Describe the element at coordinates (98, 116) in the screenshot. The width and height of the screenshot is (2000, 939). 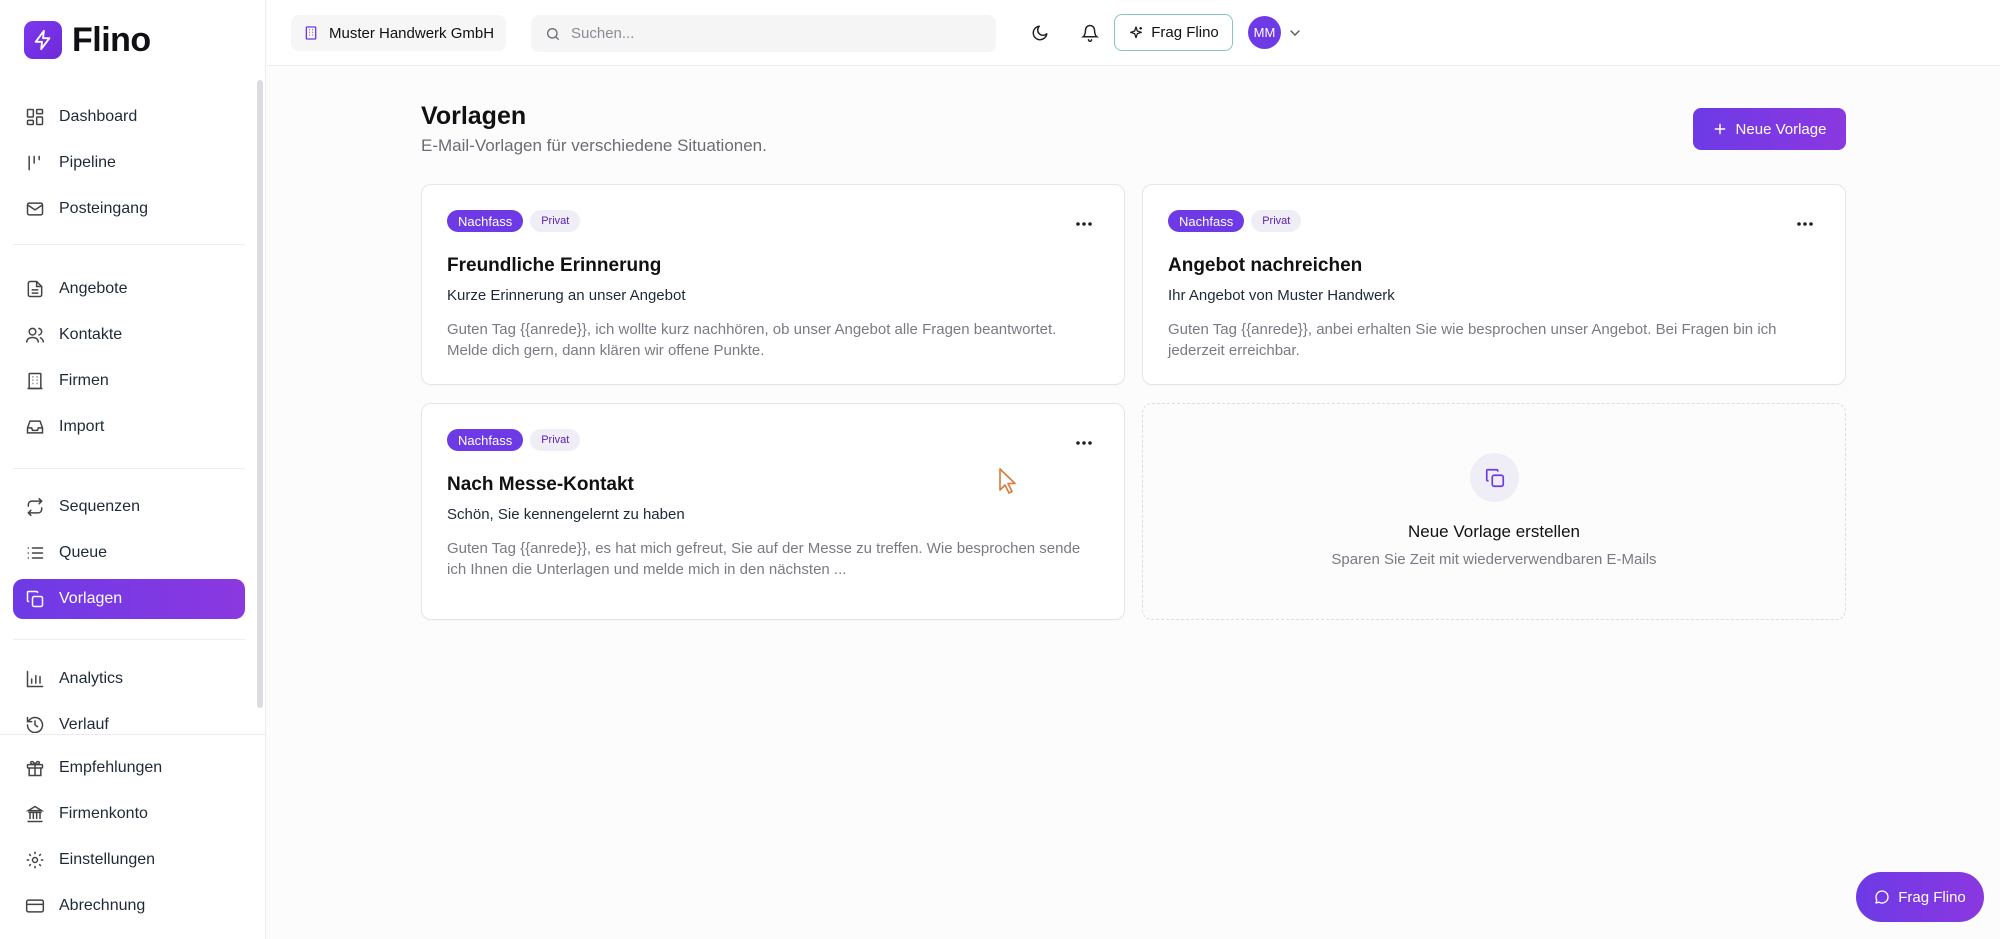
I see `sidebar-item-label: Dashboard` at that location.